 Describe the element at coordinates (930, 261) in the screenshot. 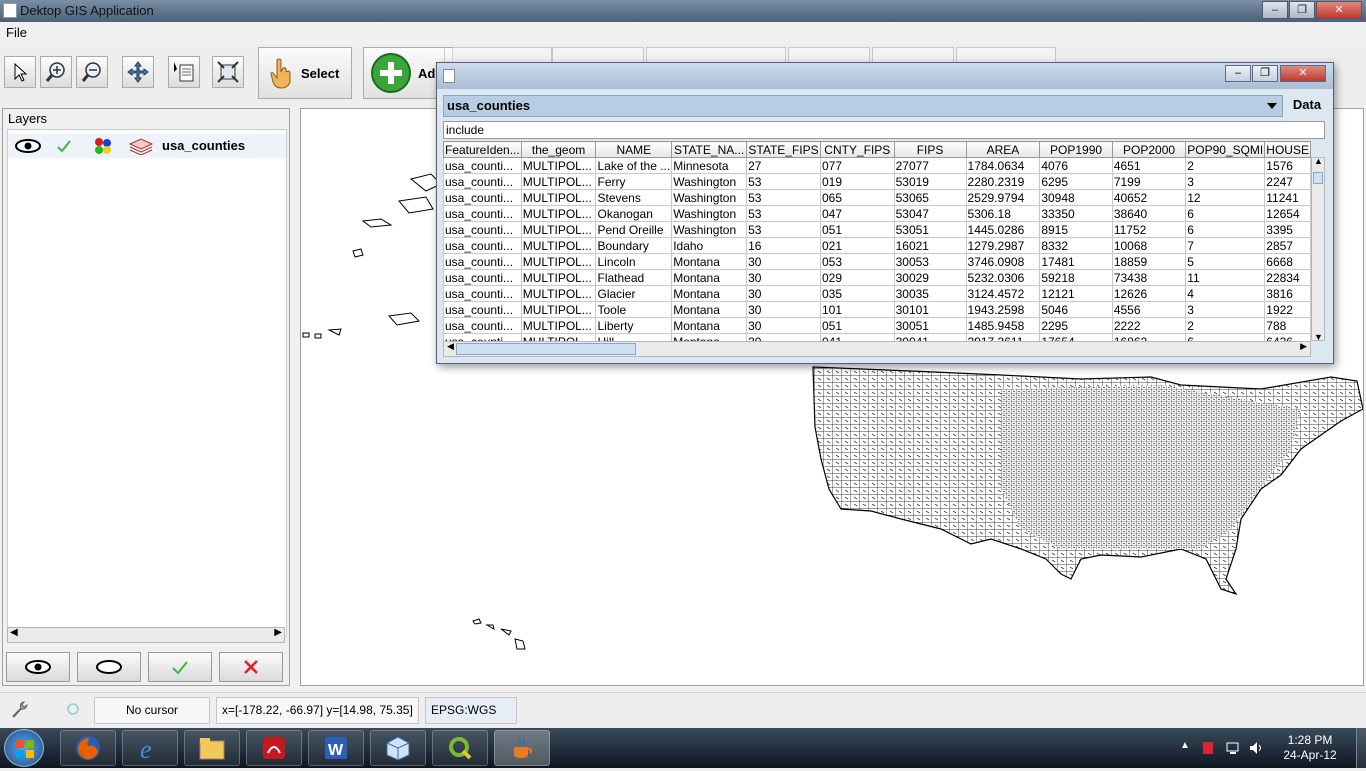

I see `table-cell: 30053` at that location.